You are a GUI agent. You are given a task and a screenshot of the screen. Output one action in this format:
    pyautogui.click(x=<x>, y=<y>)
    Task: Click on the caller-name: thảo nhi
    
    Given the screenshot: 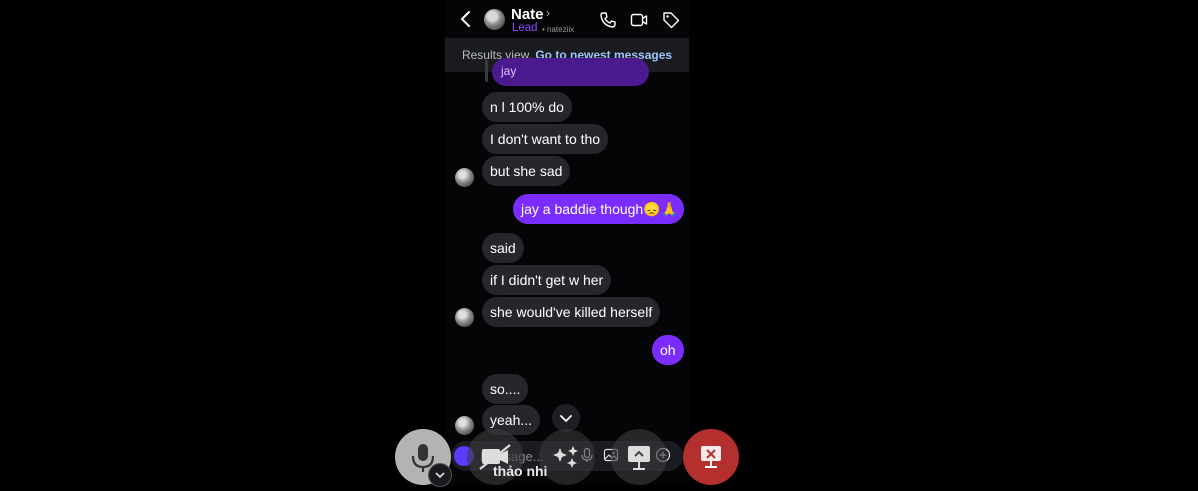 What is the action you would take?
    pyautogui.click(x=520, y=471)
    